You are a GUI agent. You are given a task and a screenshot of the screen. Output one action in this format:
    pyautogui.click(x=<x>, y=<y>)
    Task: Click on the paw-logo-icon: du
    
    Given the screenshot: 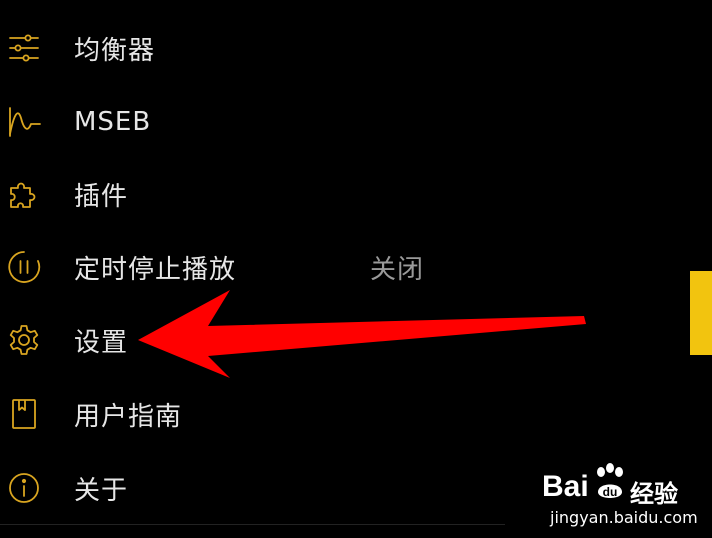 What is the action you would take?
    pyautogui.click(x=610, y=481)
    